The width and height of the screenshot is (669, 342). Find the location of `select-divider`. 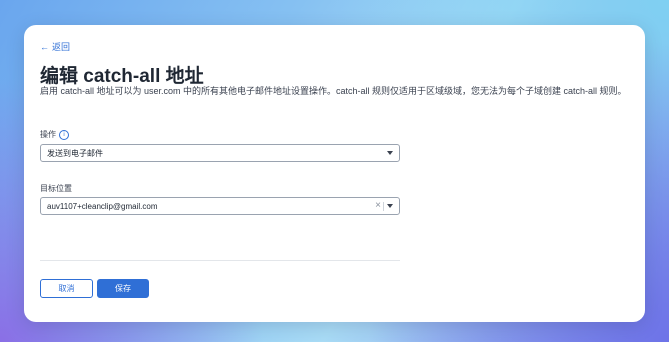

select-divider is located at coordinates (383, 206).